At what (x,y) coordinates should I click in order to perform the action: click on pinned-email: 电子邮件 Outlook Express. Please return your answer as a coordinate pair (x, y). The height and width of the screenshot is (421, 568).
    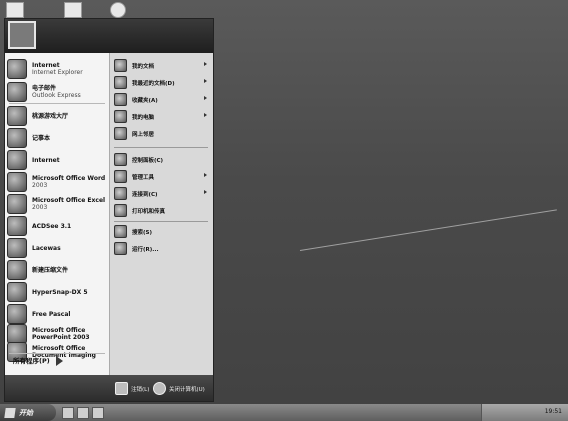
    Looking at the image, I should click on (44, 92).